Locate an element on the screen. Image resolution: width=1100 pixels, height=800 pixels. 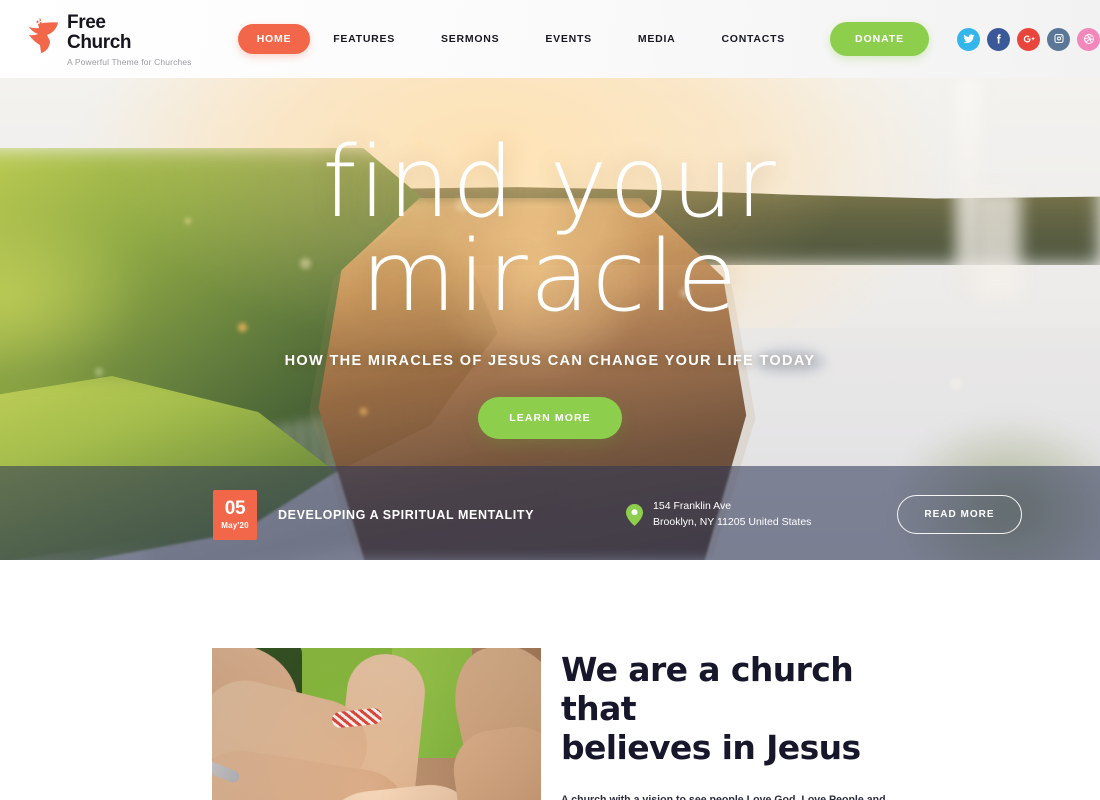
nav-item-contacts: CONTACTS is located at coordinates (753, 39).